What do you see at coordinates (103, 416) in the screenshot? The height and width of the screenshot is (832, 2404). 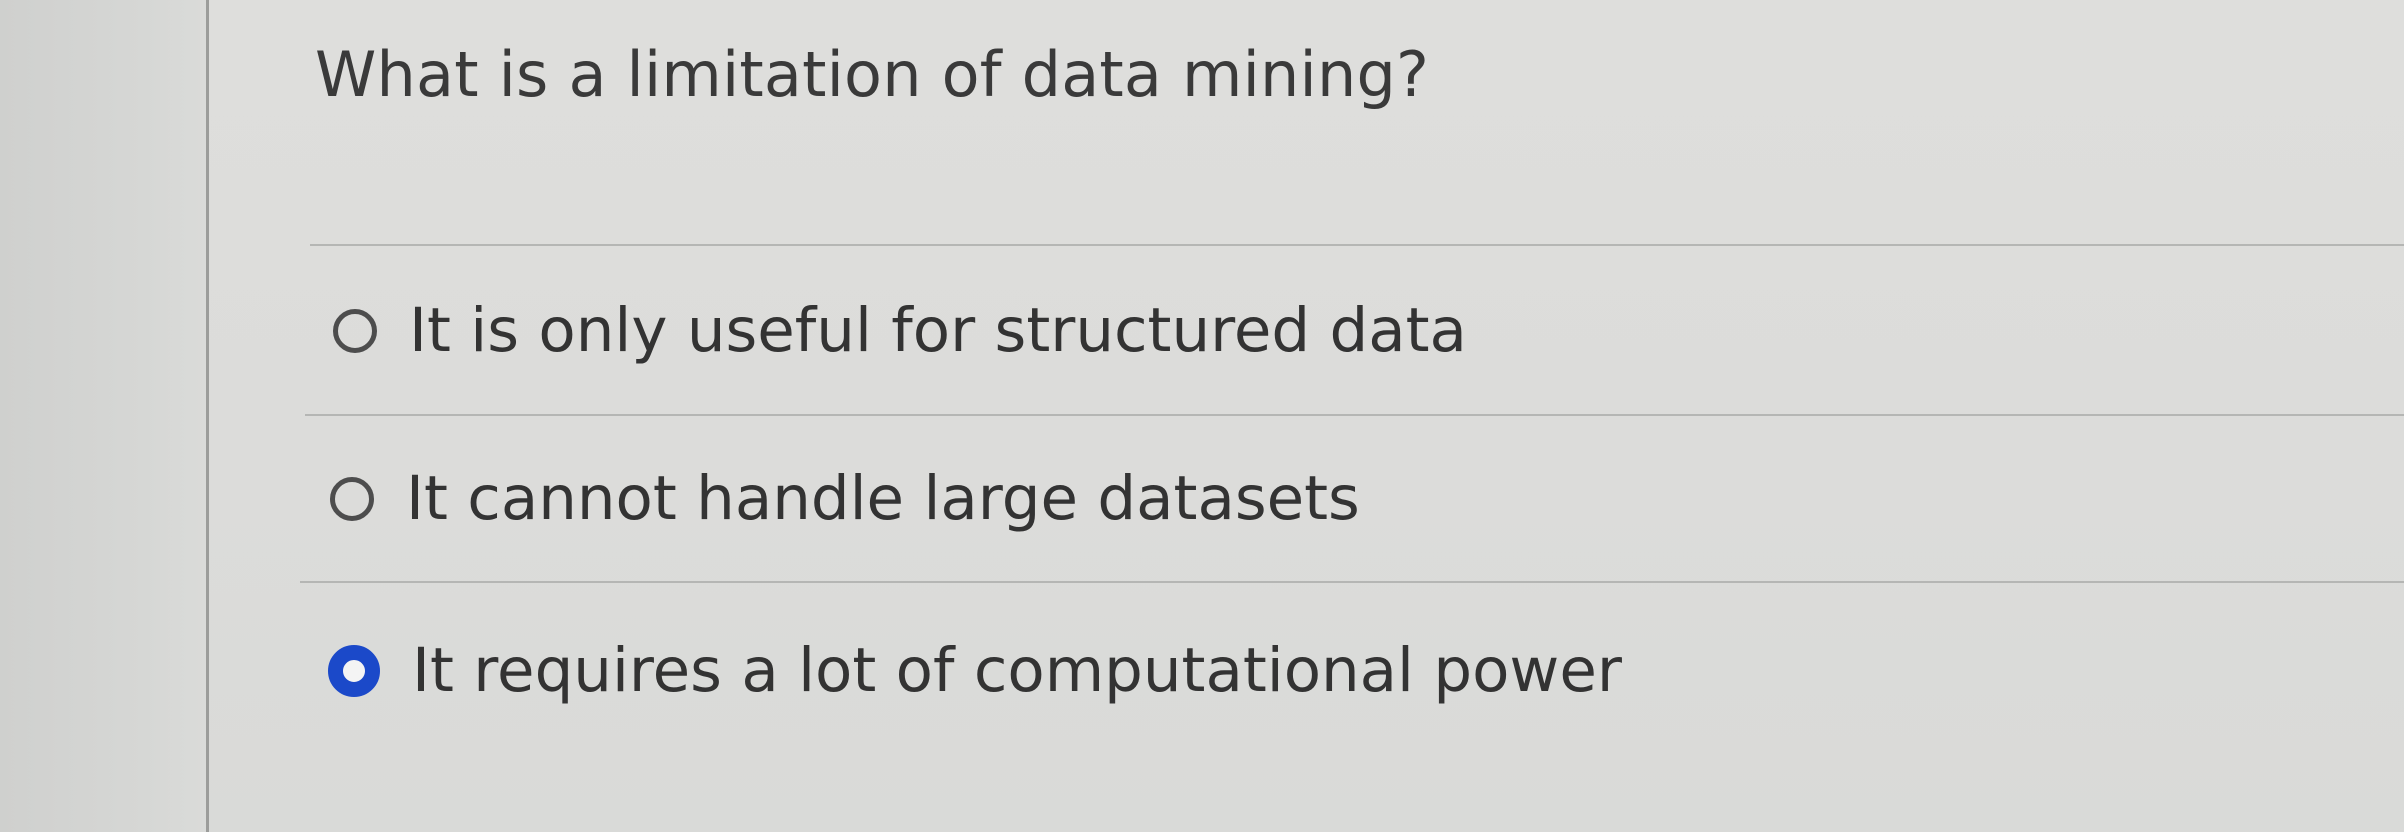 I see `left-margin` at bounding box center [103, 416].